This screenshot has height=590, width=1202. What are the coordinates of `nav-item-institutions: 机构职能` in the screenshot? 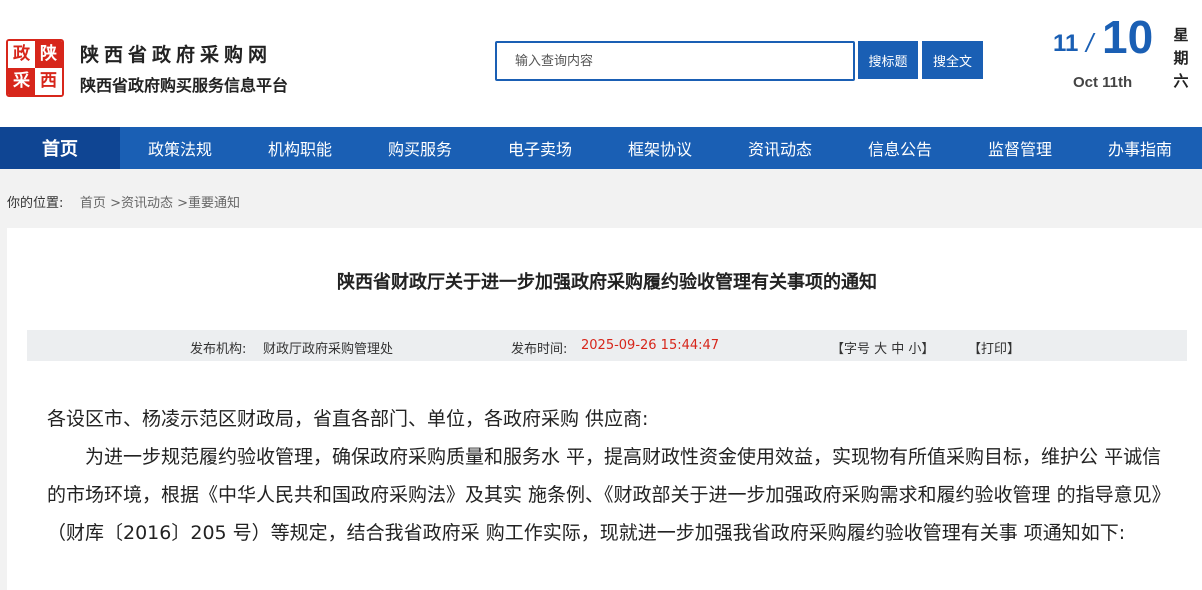 It's located at (300, 148).